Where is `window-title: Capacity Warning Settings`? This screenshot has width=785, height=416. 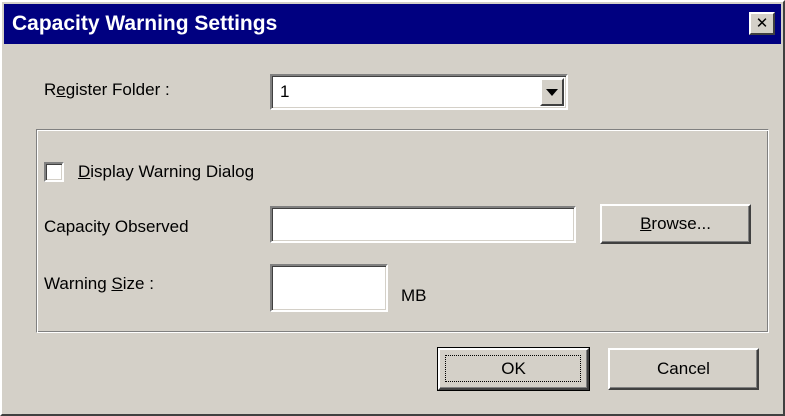 window-title: Capacity Warning Settings is located at coordinates (145, 23).